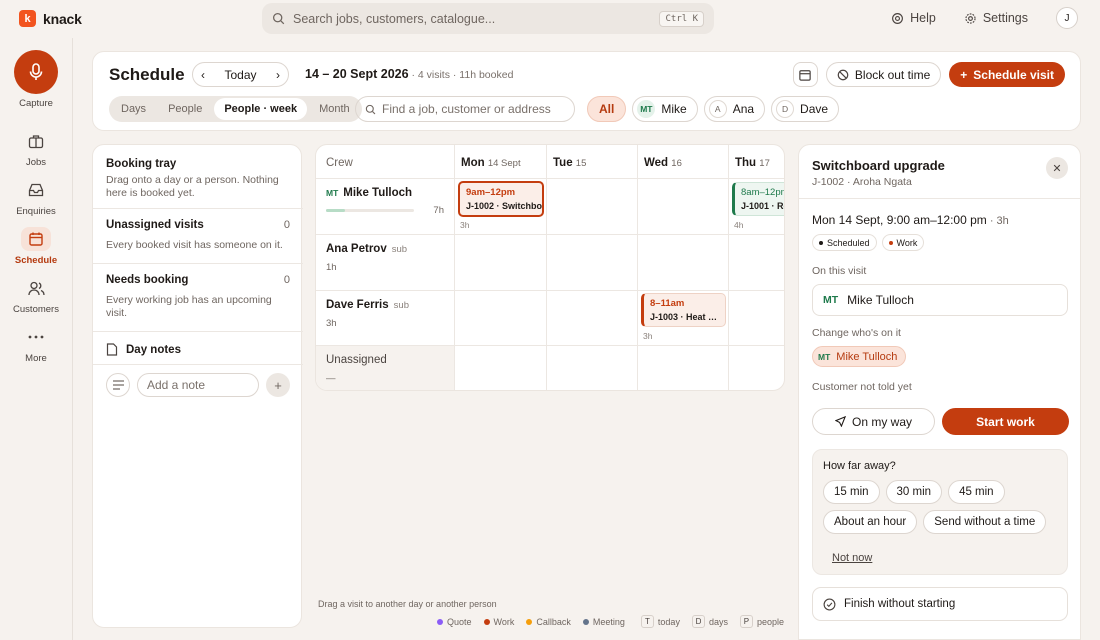 This screenshot has width=1100, height=640. Describe the element at coordinates (940, 300) in the screenshot. I see `assigned-person: MT Mike Tulloch` at that location.